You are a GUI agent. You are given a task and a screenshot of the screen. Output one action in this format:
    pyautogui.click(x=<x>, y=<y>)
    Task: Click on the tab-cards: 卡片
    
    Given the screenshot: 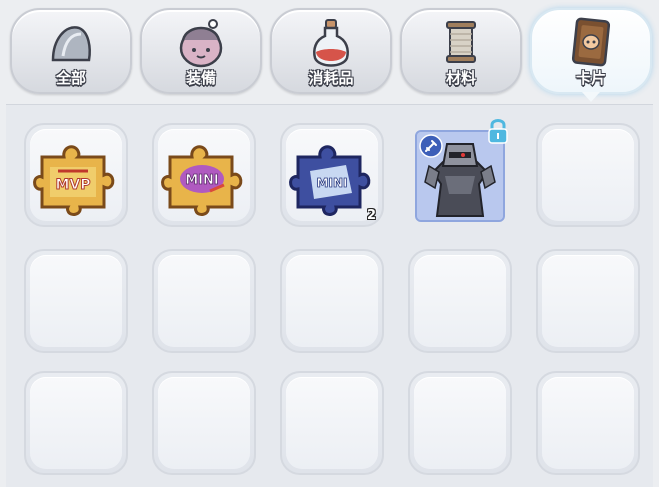 What is the action you would take?
    pyautogui.click(x=591, y=55)
    